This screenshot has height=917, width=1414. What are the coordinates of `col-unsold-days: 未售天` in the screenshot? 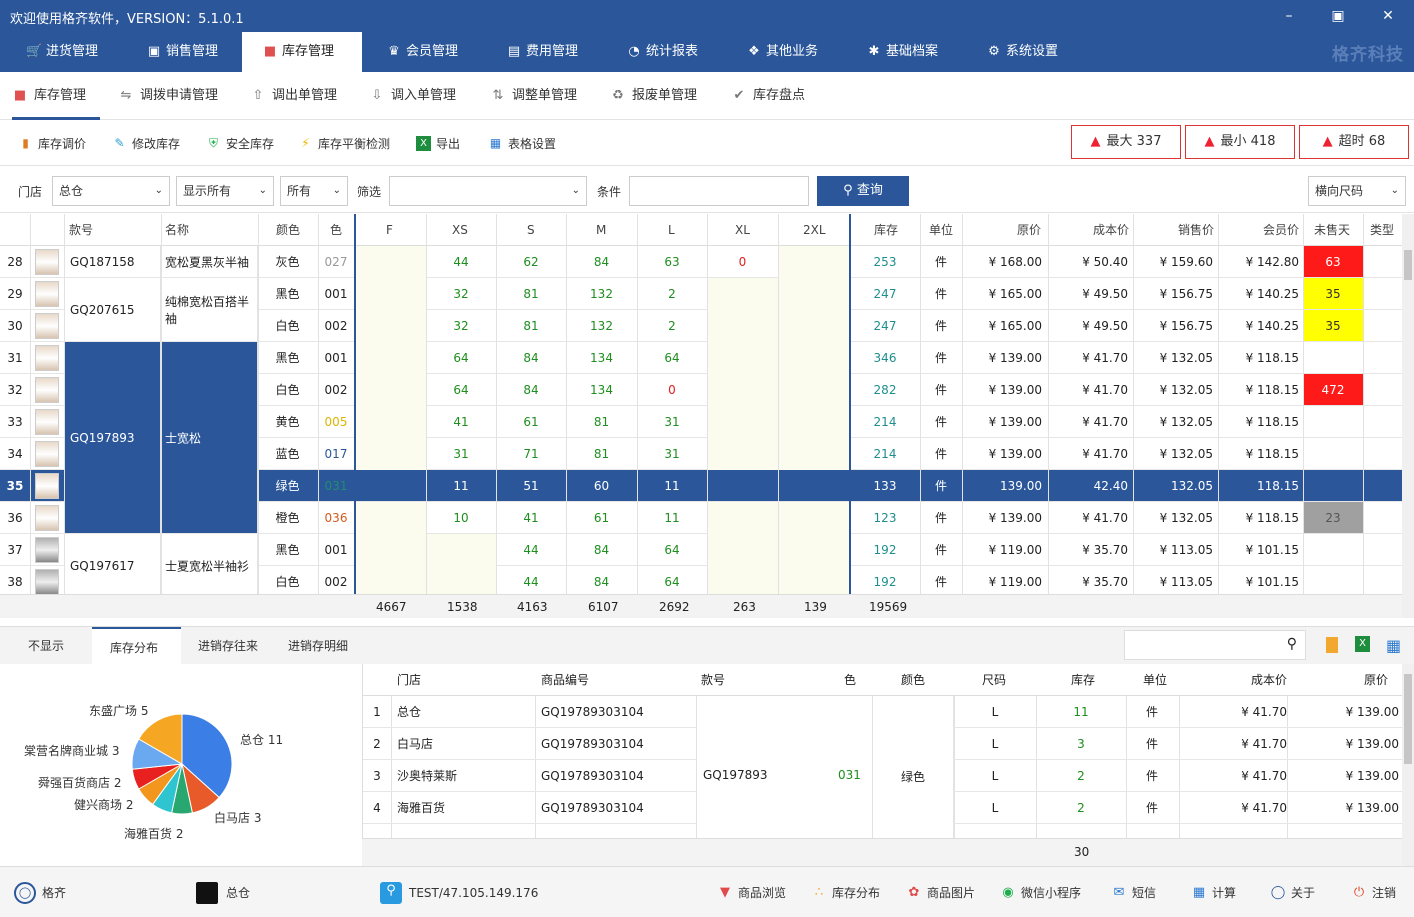 It's located at (1332, 230).